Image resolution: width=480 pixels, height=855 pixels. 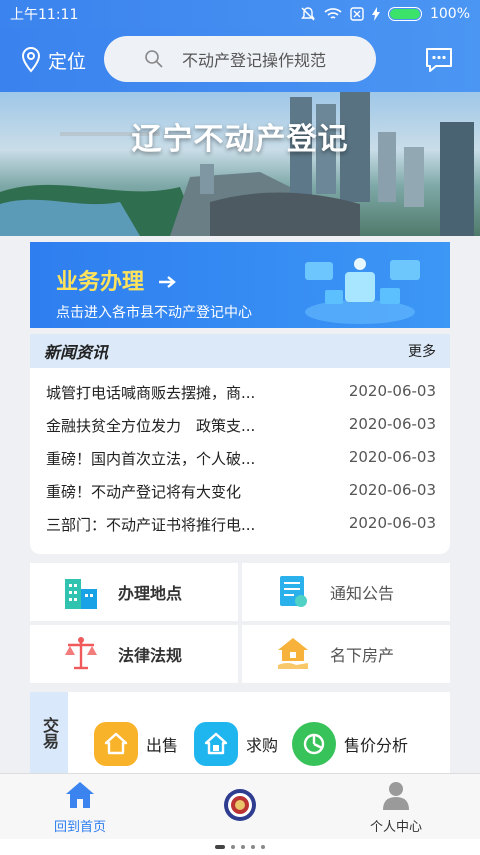 I want to click on house-hand-icon, so click(x=293, y=654).